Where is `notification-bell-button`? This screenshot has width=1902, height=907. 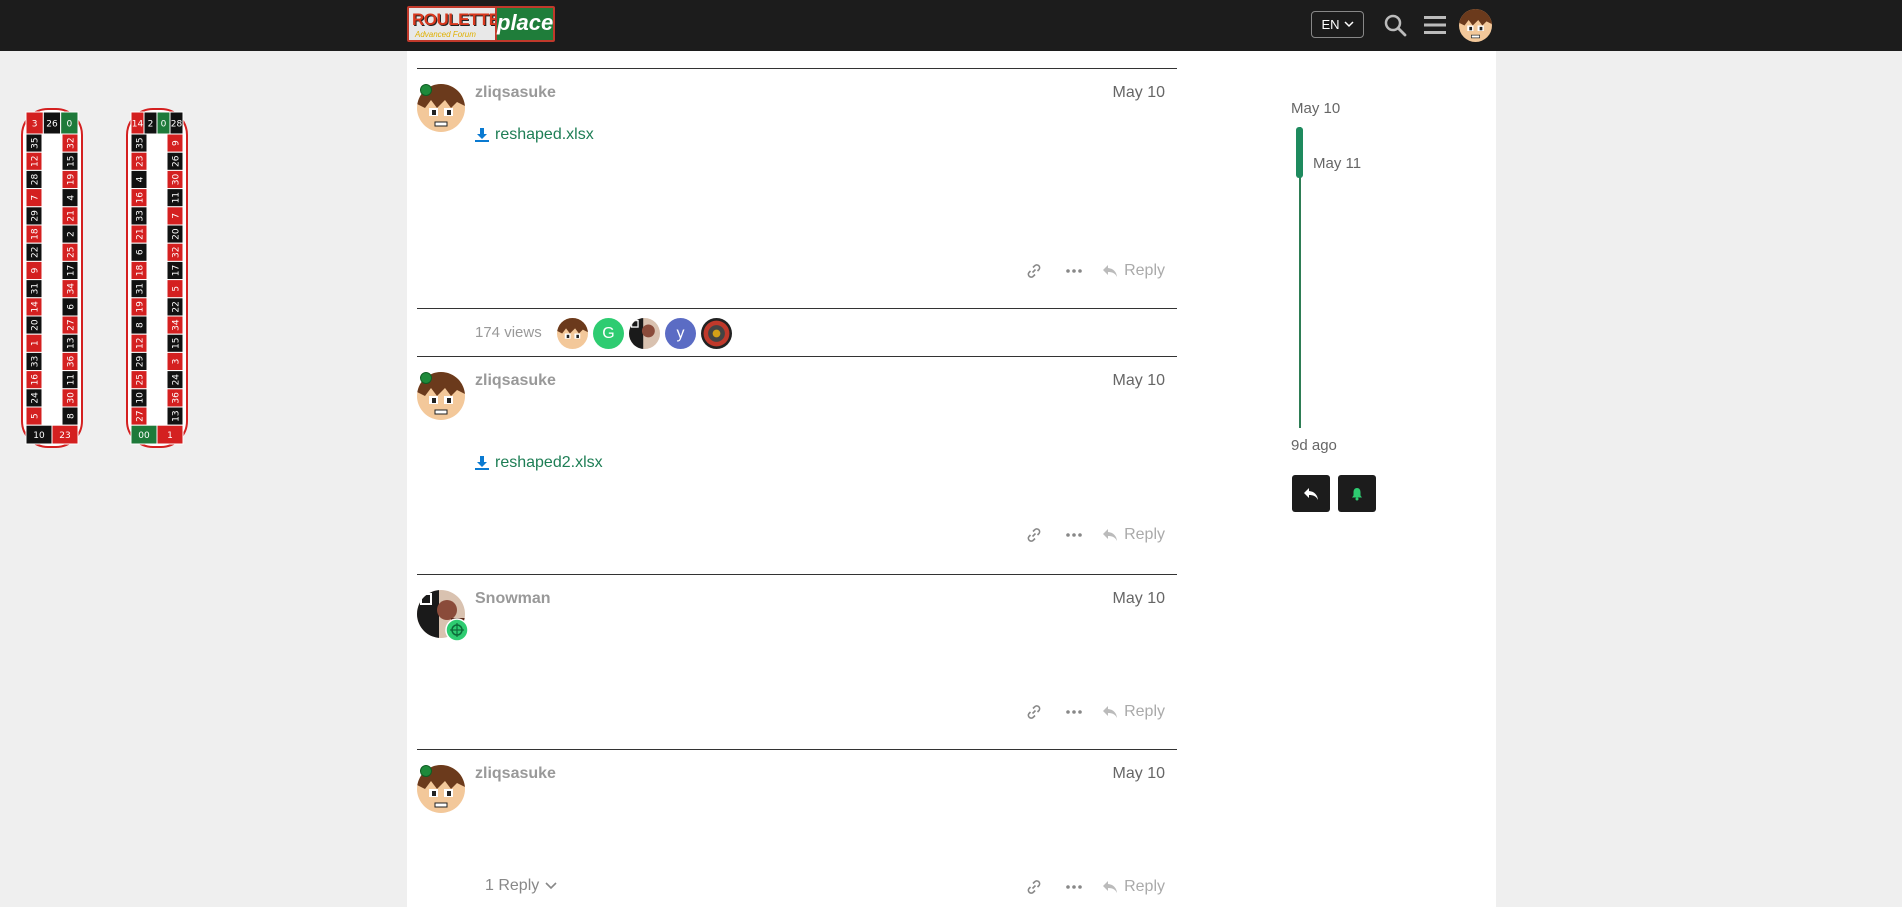 notification-bell-button is located at coordinates (1357, 493).